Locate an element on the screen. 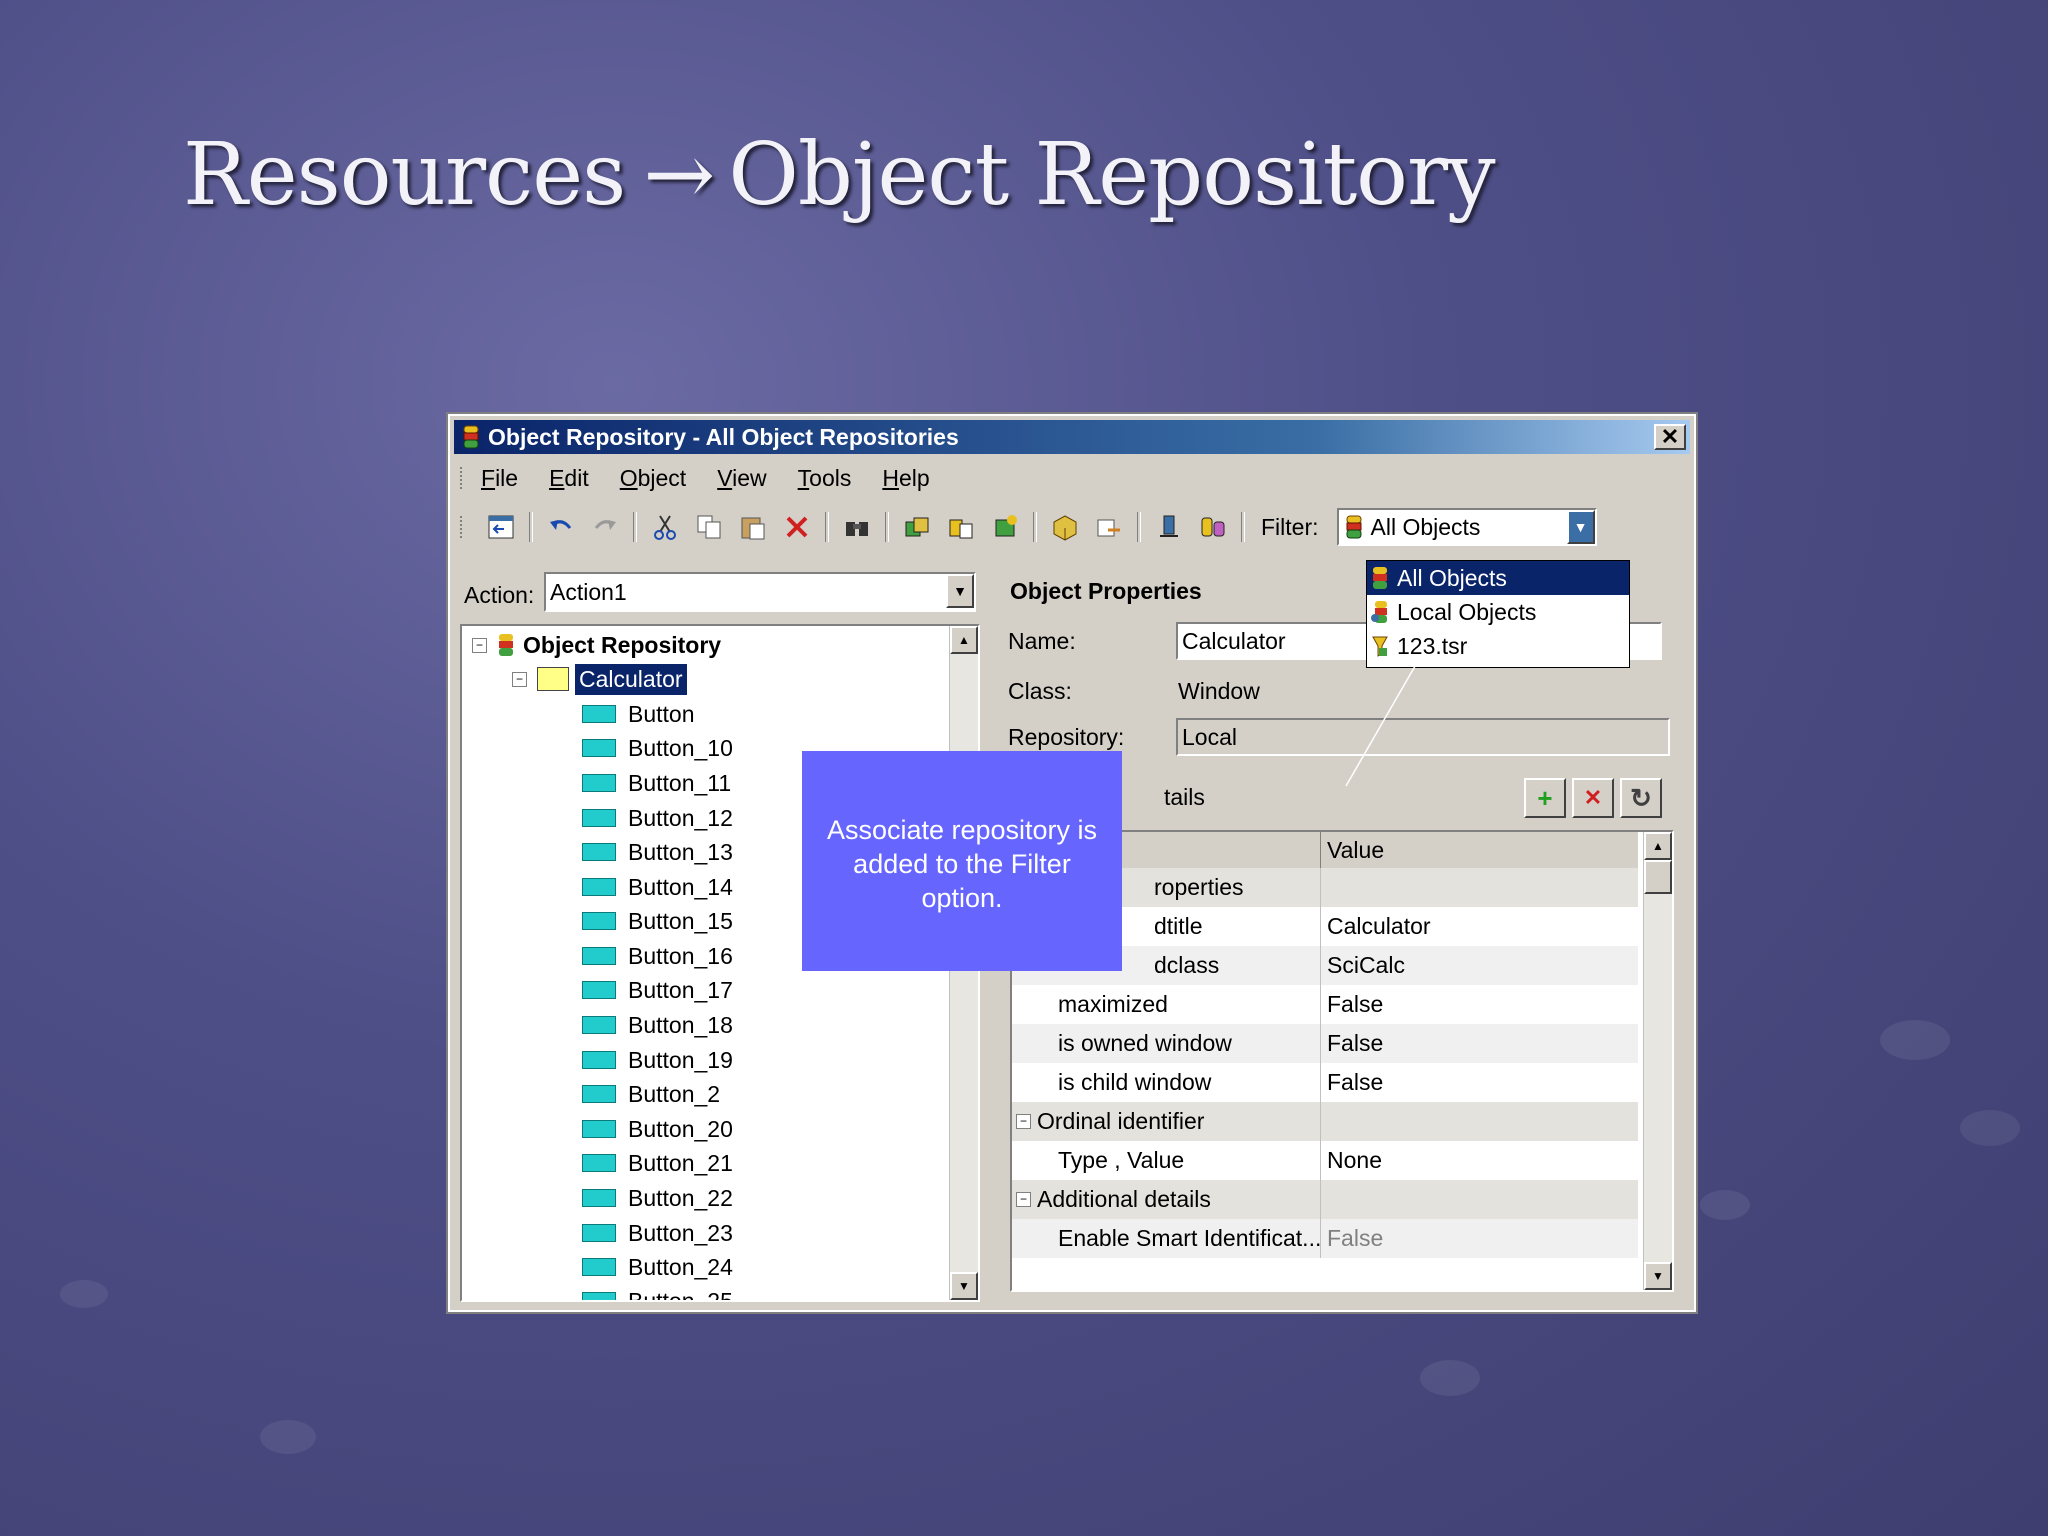 This screenshot has height=1536, width=2048. menu-help: Help is located at coordinates (905, 478).